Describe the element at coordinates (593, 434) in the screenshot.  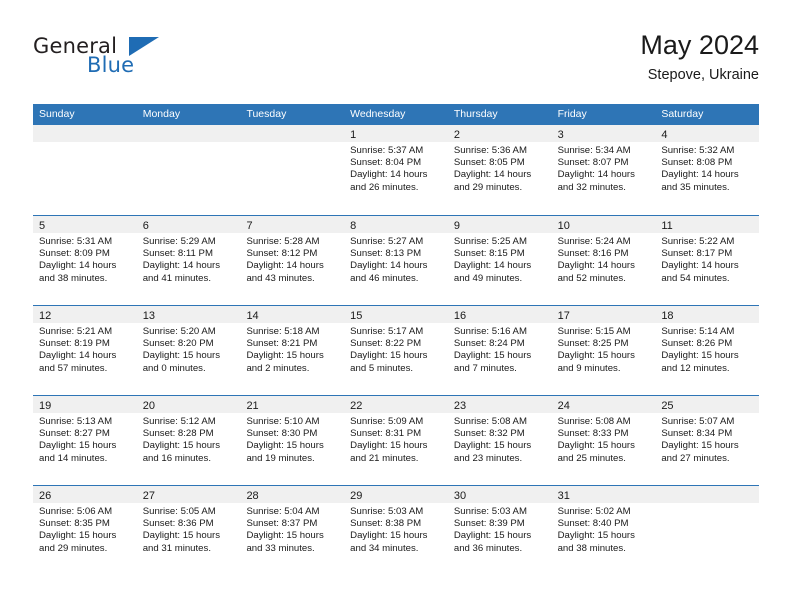
I see `sunset-line: Sunset: 8:33 PM` at that location.